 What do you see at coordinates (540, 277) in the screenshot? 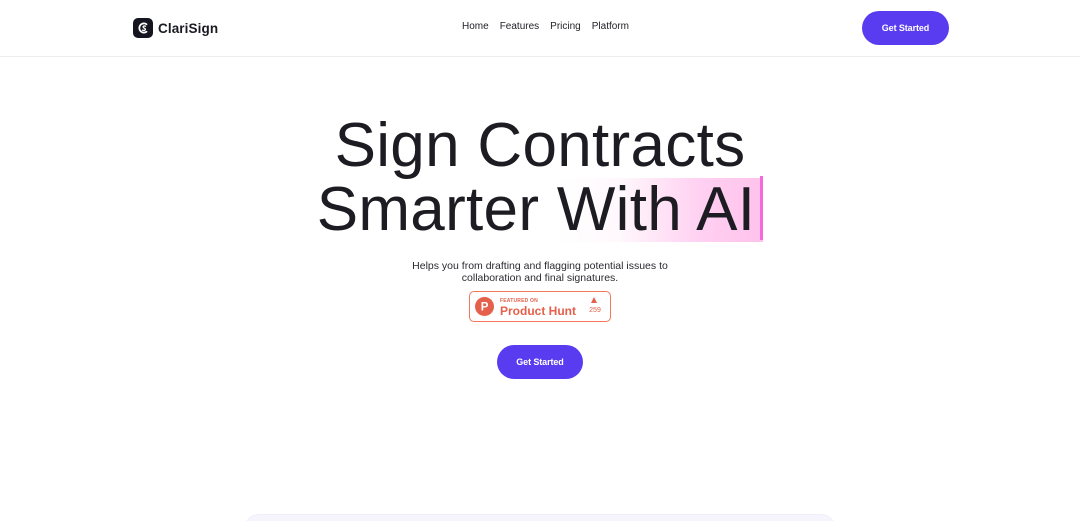
I see `hero-subtitle-line-2: collaboration and final signatures.` at bounding box center [540, 277].